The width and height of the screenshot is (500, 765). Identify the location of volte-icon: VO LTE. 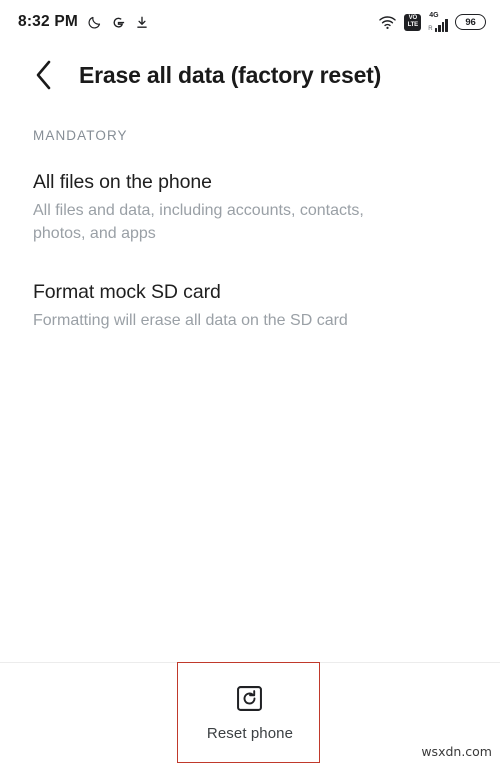
(413, 22).